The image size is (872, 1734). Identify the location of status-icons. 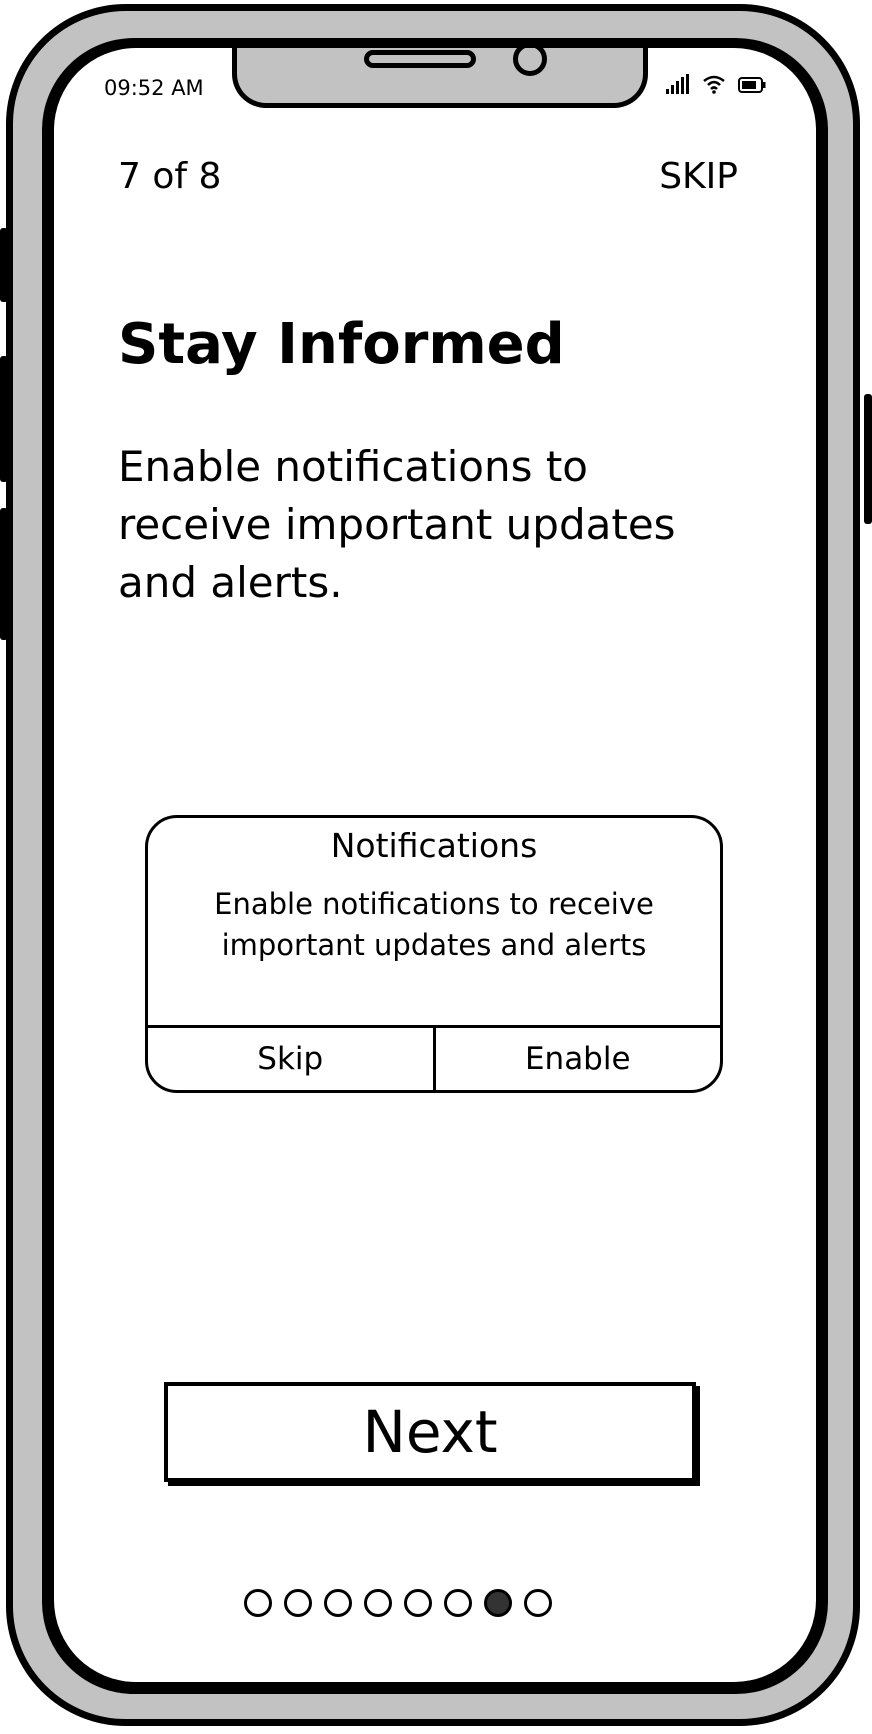
(716, 86).